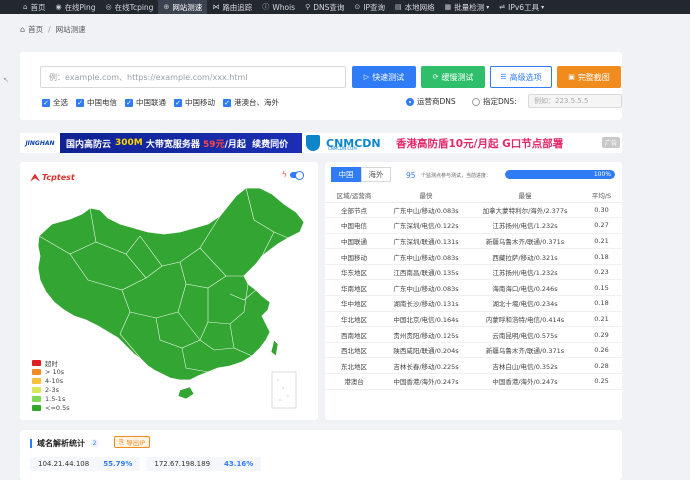  What do you see at coordinates (384, 77) in the screenshot?
I see `fast-test-button: ▷ 快速测试` at bounding box center [384, 77].